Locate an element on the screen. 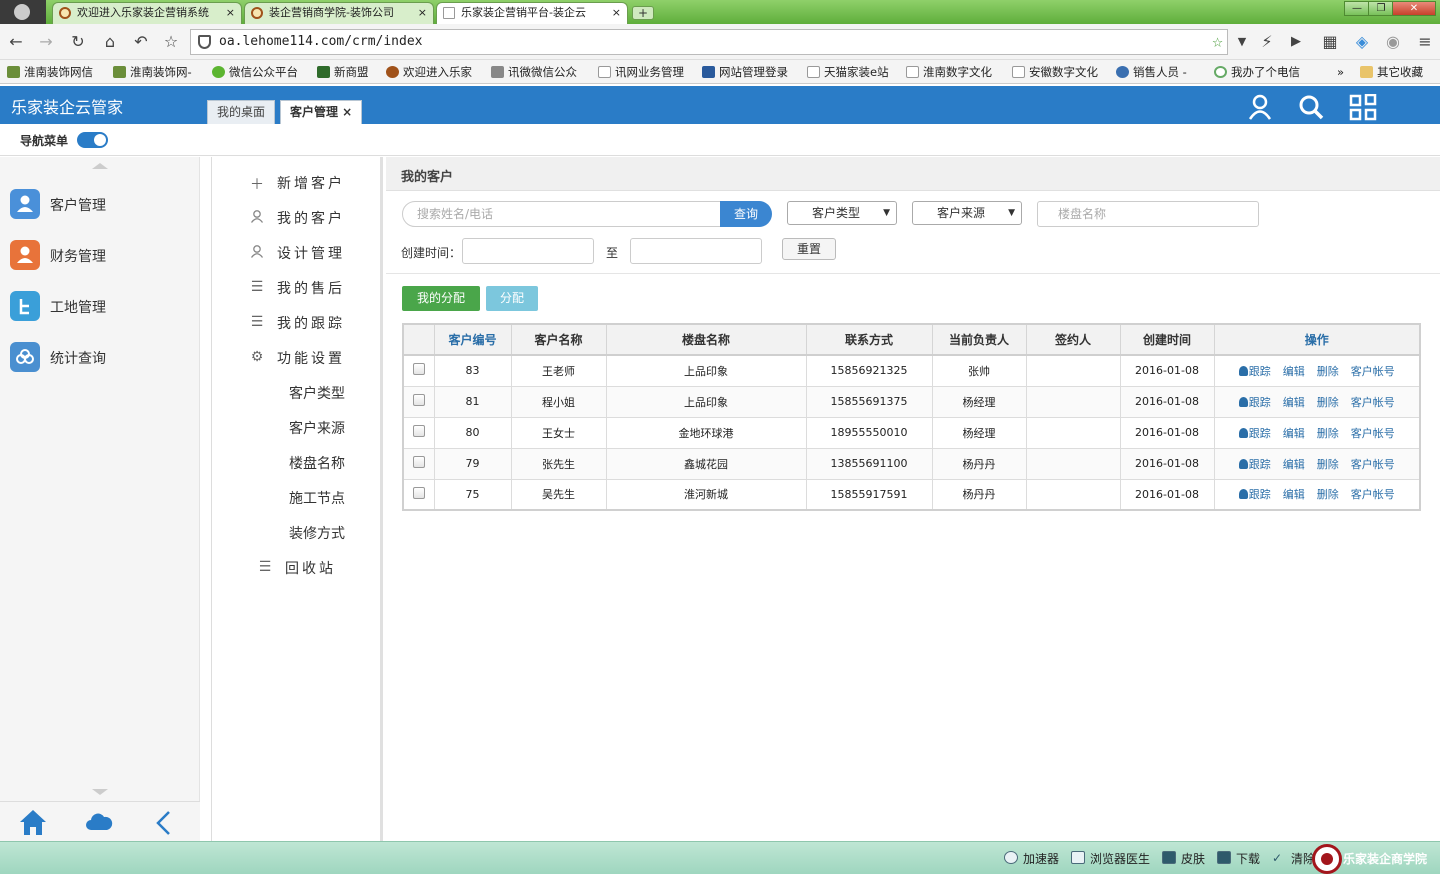 This screenshot has width=1440, height=874. skin-button: 皮肤 is located at coordinates (1183, 858).